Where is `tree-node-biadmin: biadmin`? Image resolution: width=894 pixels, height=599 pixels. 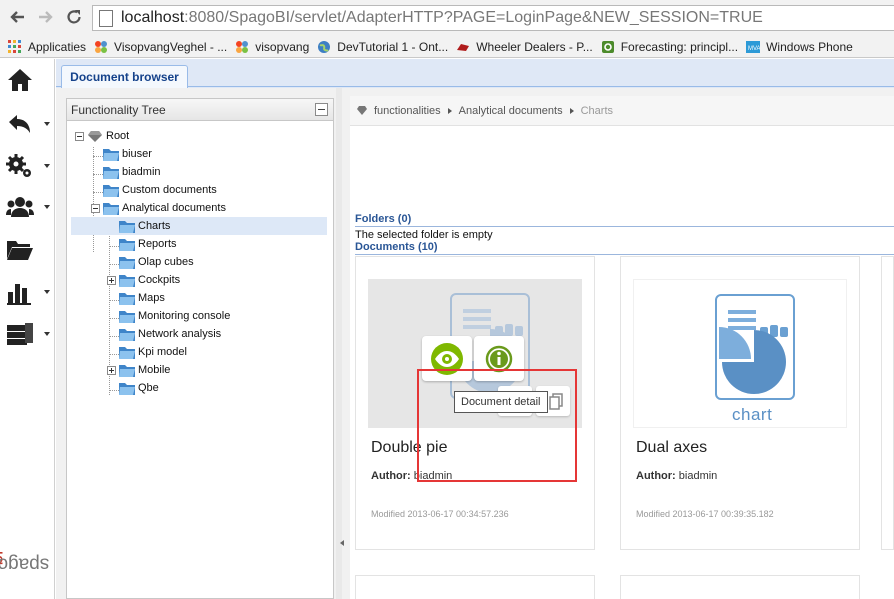
tree-node-biadmin: biadmin is located at coordinates (132, 172).